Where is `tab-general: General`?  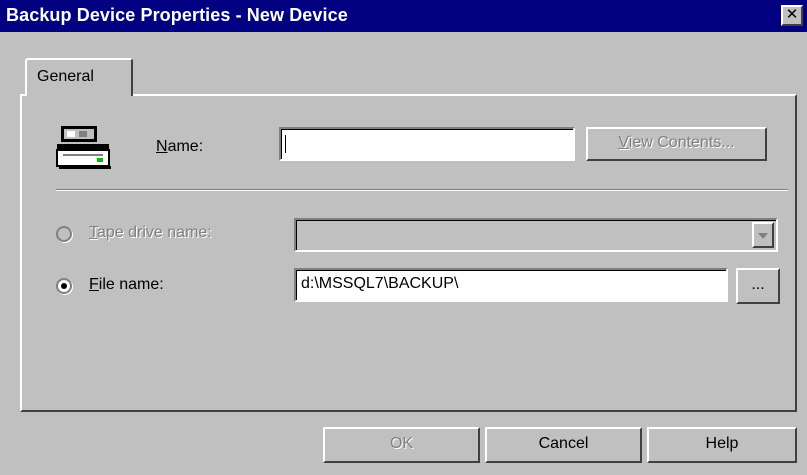 tab-general: General is located at coordinates (79, 77).